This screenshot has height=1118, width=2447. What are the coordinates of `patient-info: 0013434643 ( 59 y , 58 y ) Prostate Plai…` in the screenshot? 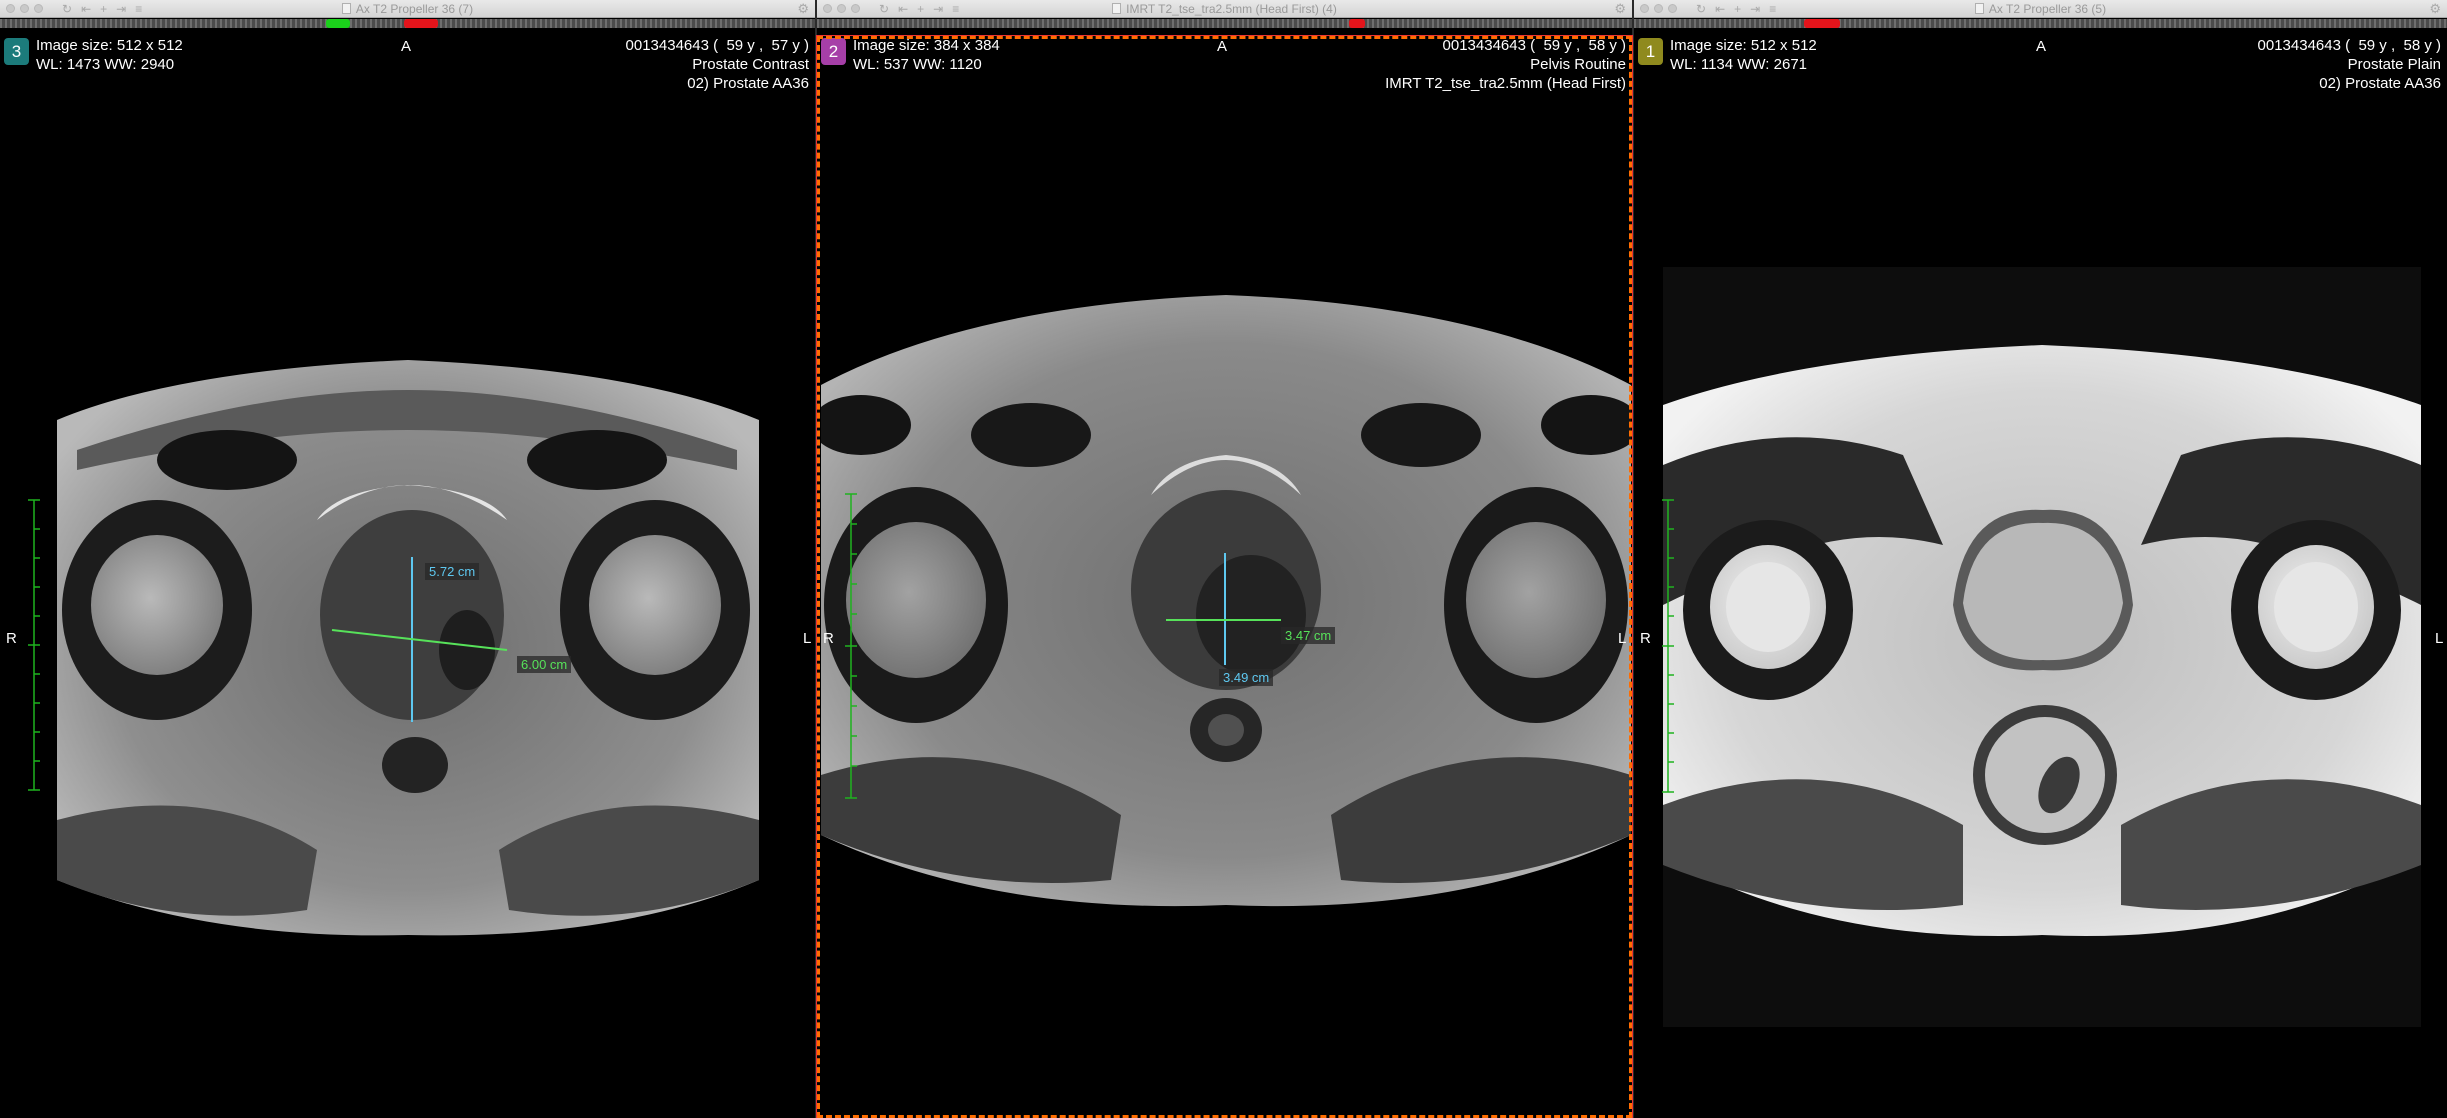 It's located at (2349, 64).